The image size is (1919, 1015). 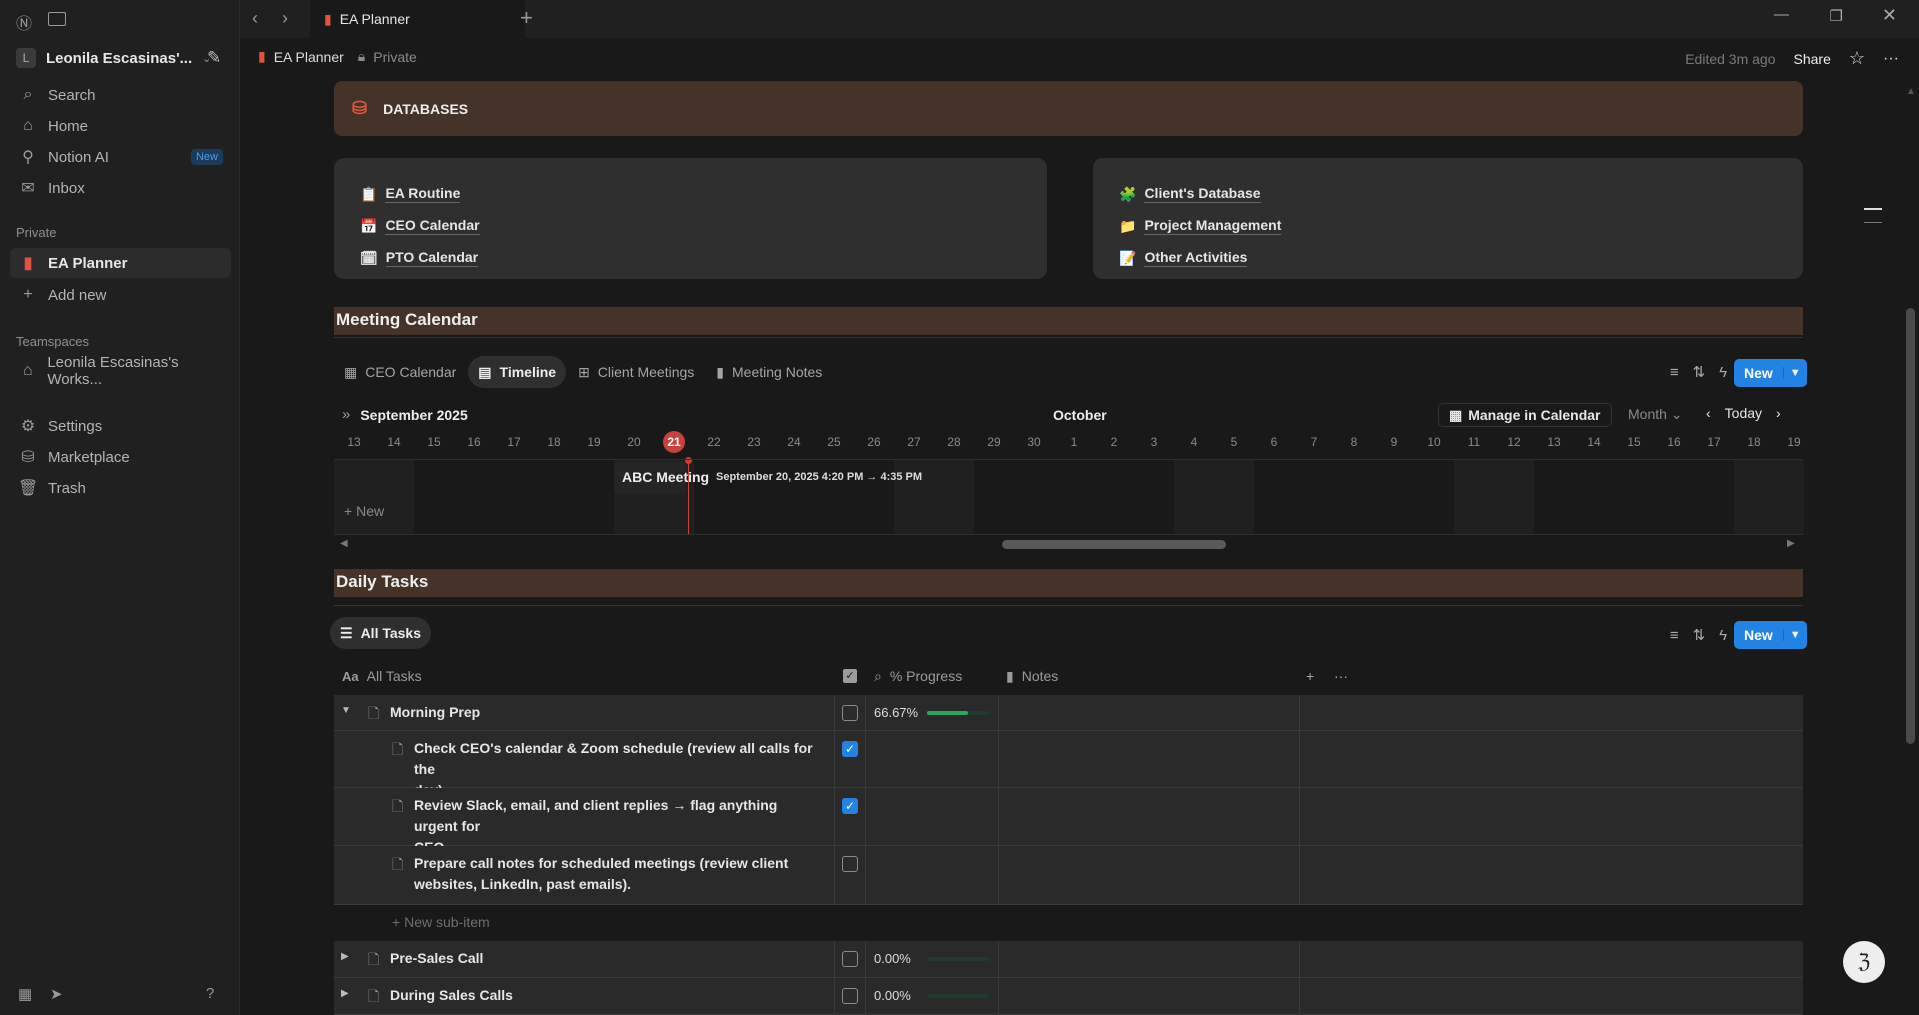 I want to click on sidebar-item-settings: ⚙ Settings, so click(x=120, y=426).